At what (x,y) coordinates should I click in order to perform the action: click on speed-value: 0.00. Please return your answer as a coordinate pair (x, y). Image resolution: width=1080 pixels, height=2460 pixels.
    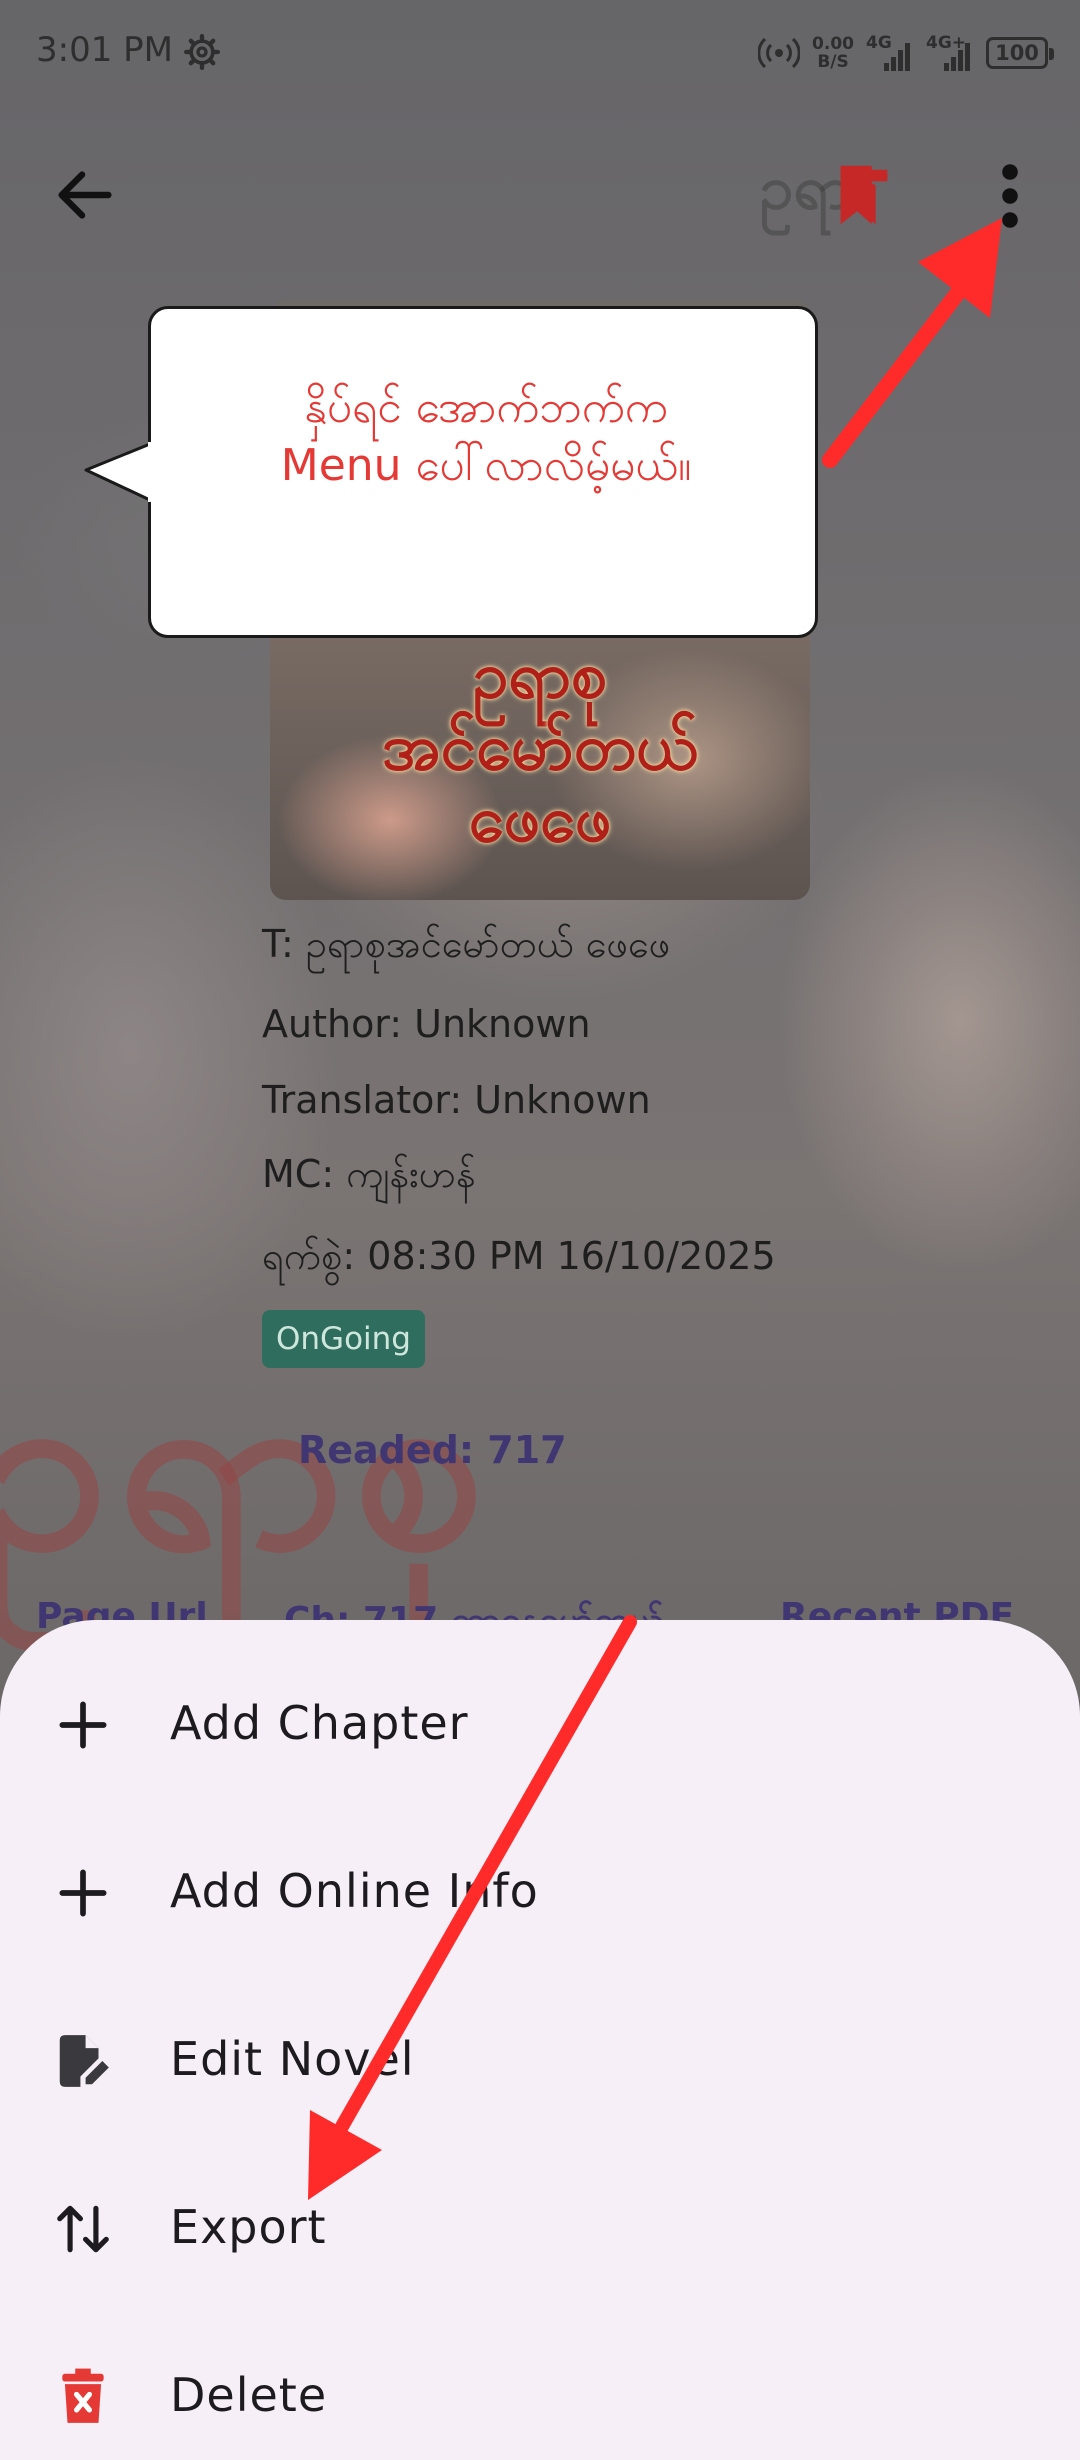
    Looking at the image, I should click on (833, 44).